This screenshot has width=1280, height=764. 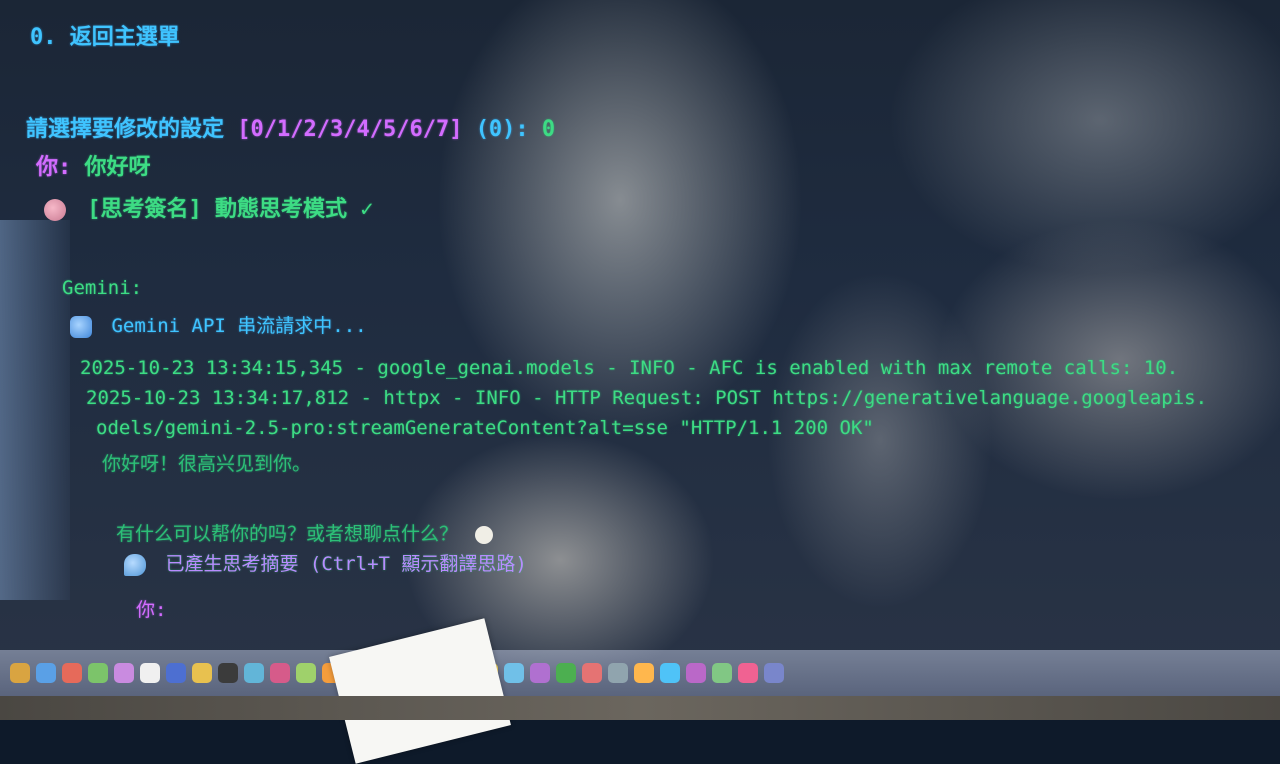 What do you see at coordinates (81, 326) in the screenshot?
I see `refresh-icon` at bounding box center [81, 326].